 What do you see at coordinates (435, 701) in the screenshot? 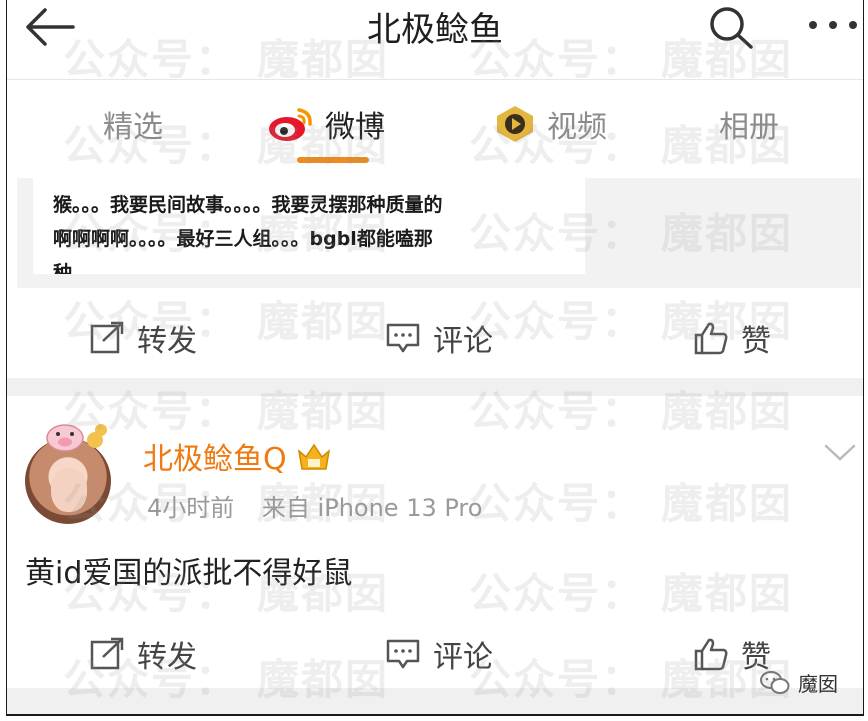
I see `post-footer-band` at bounding box center [435, 701].